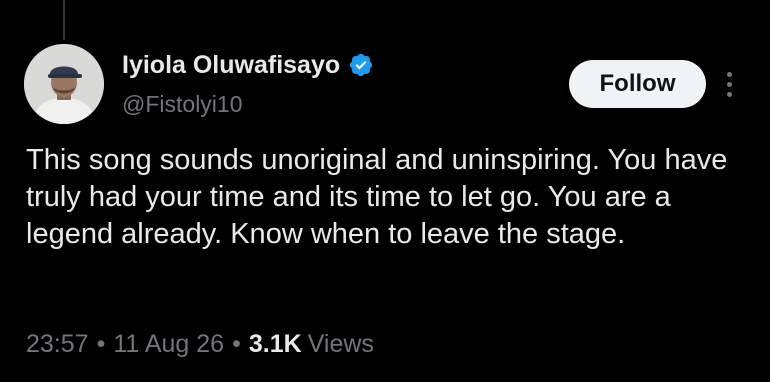 The image size is (770, 382). What do you see at coordinates (182, 104) in the screenshot?
I see `author-handle: @Fistolyi10` at bounding box center [182, 104].